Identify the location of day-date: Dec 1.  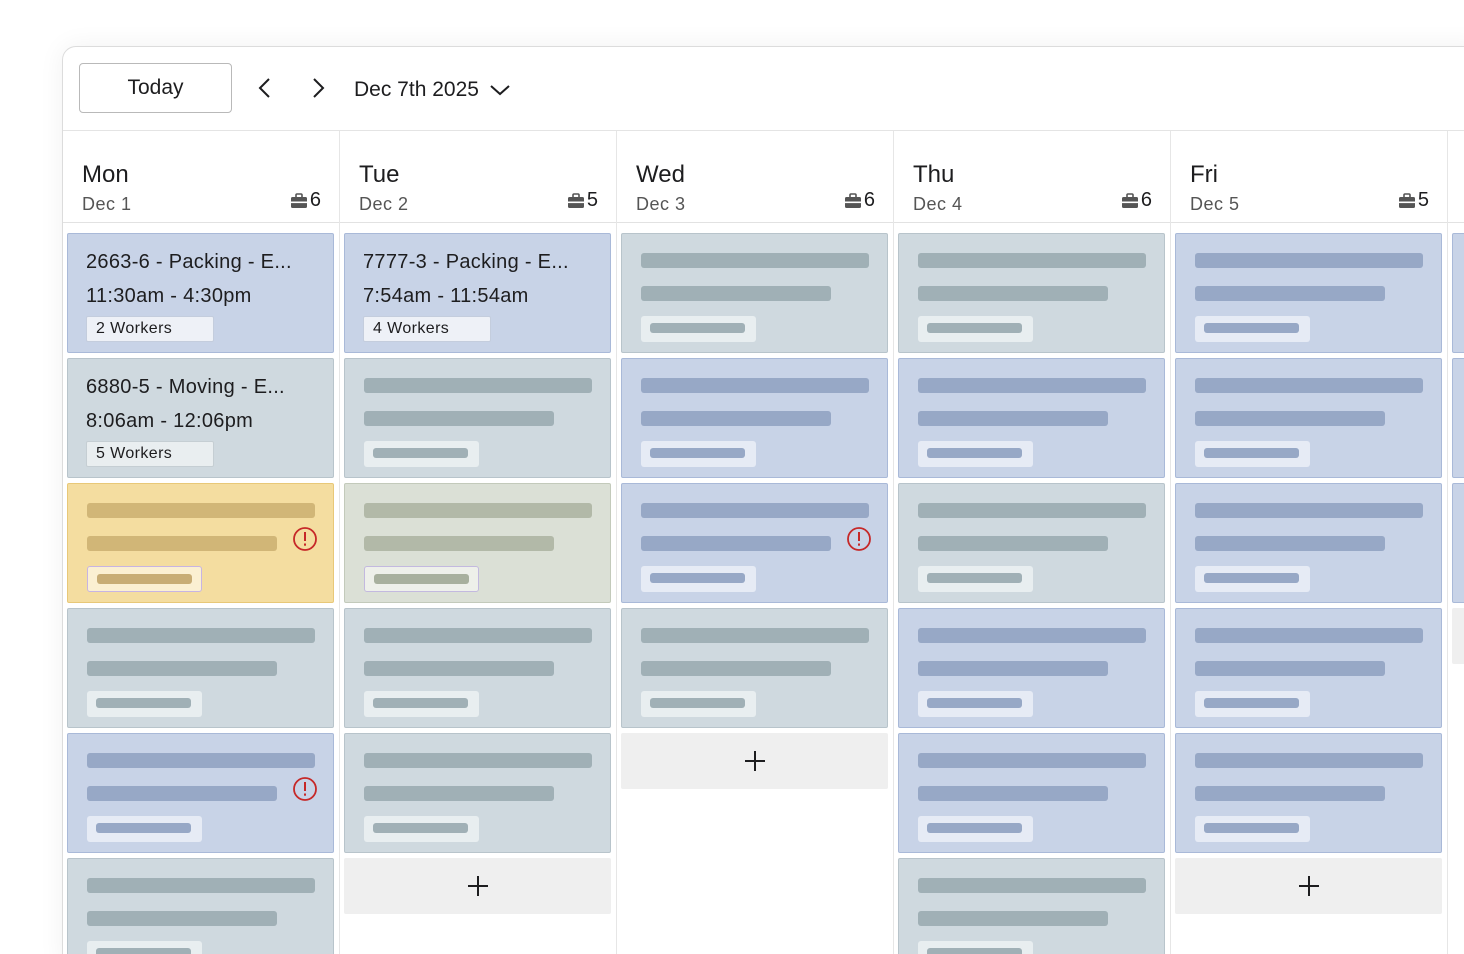
(107, 204).